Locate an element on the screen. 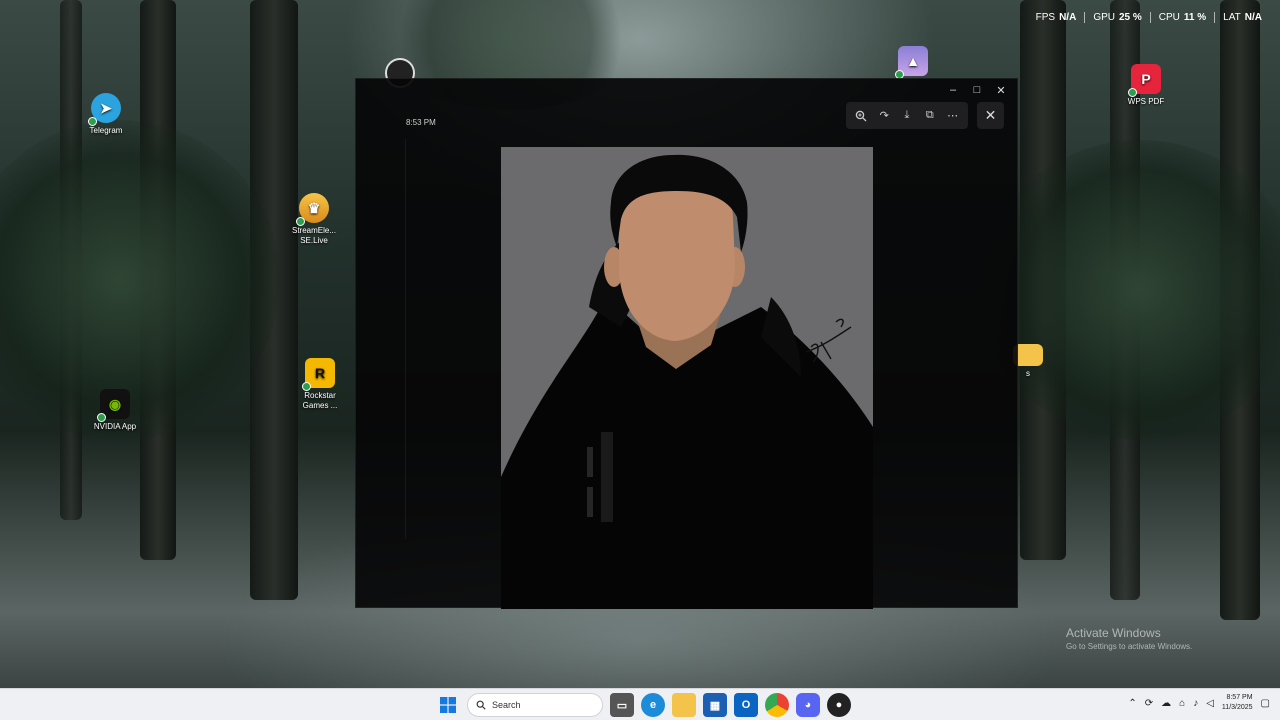 The width and height of the screenshot is (1280, 720). wps-pdf-icon: P is located at coordinates (1144, 80).